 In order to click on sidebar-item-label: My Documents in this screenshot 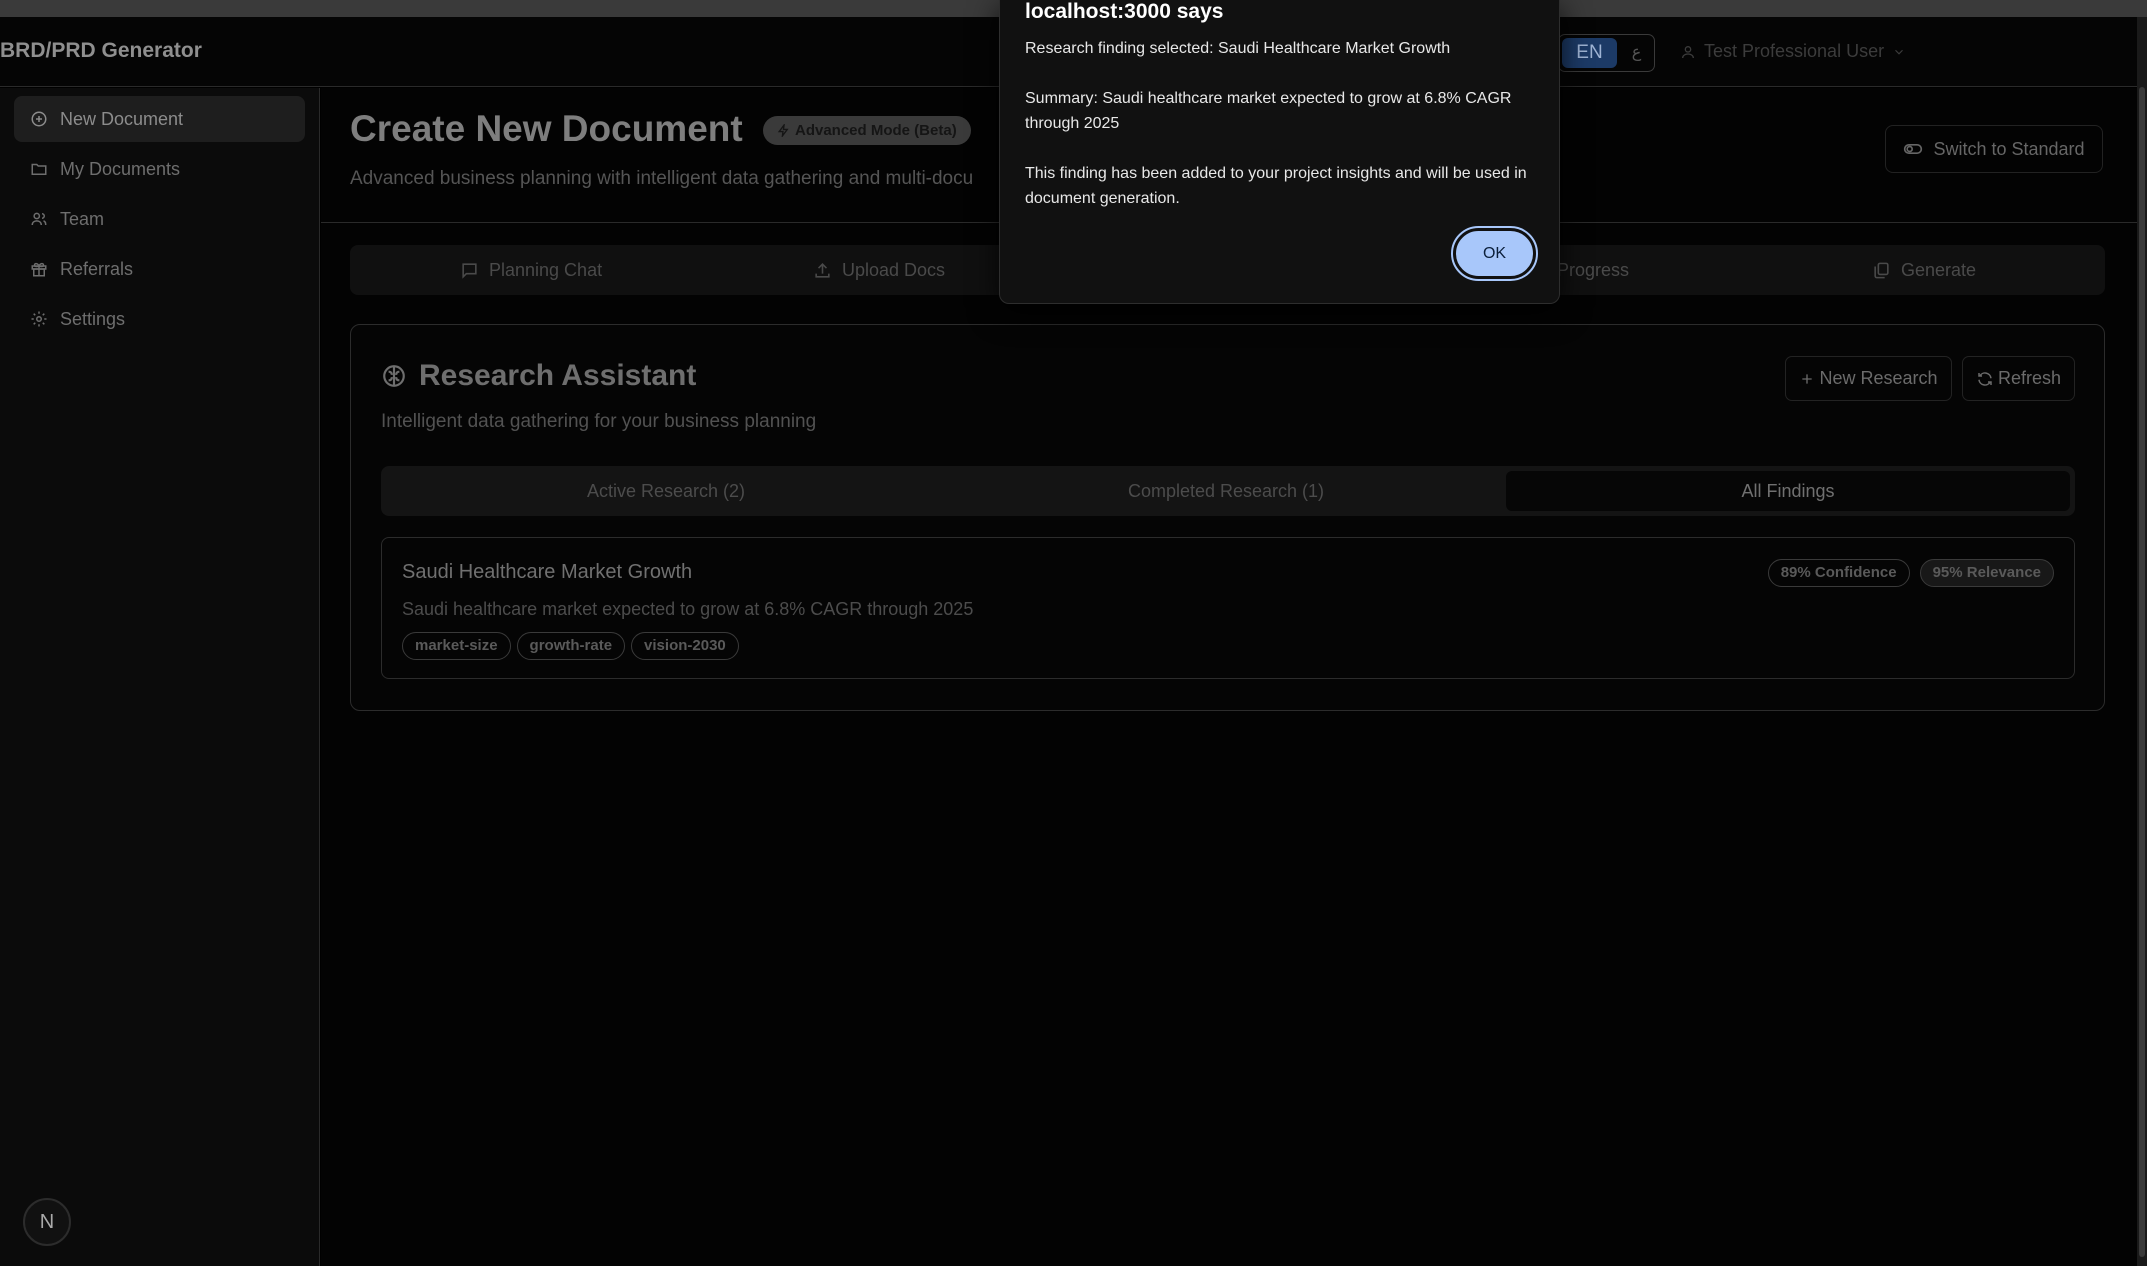, I will do `click(120, 168)`.